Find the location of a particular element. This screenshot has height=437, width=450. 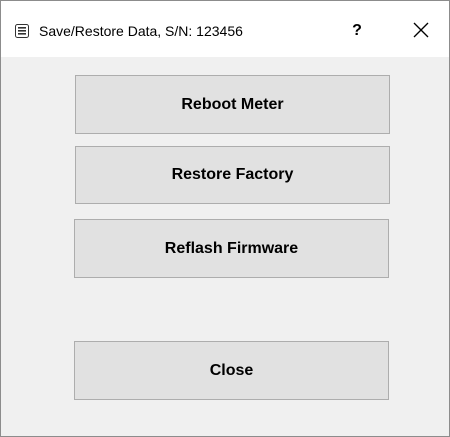

title-bar: Save/Restore Data, S/N: 123456 ? is located at coordinates (225, 29).